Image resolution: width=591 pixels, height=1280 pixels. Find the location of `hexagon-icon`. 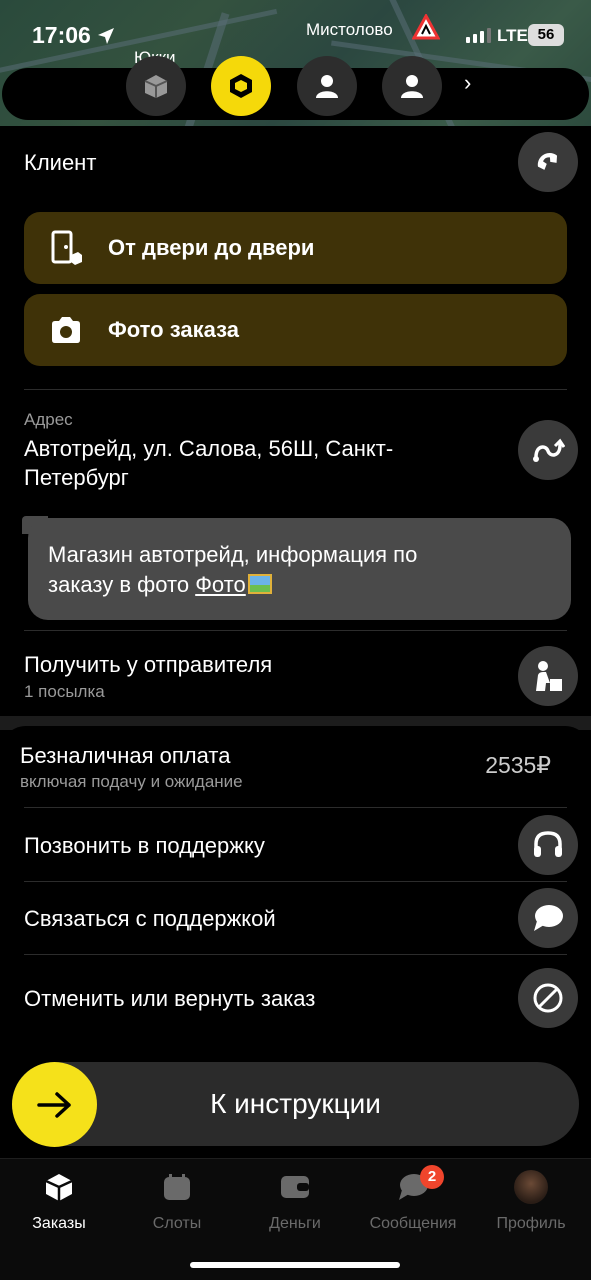

hexagon-icon is located at coordinates (241, 86).